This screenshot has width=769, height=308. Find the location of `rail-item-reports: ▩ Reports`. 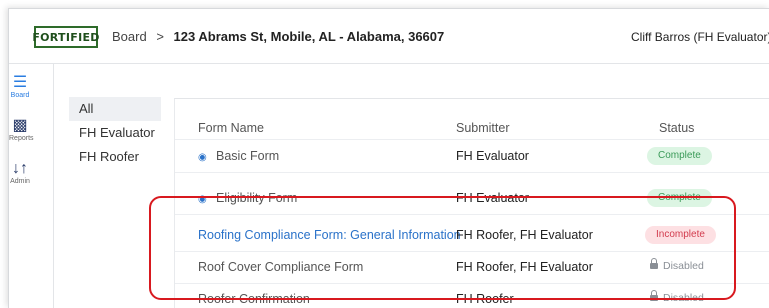

rail-item-reports: ▩ Reports is located at coordinates (21, 130).